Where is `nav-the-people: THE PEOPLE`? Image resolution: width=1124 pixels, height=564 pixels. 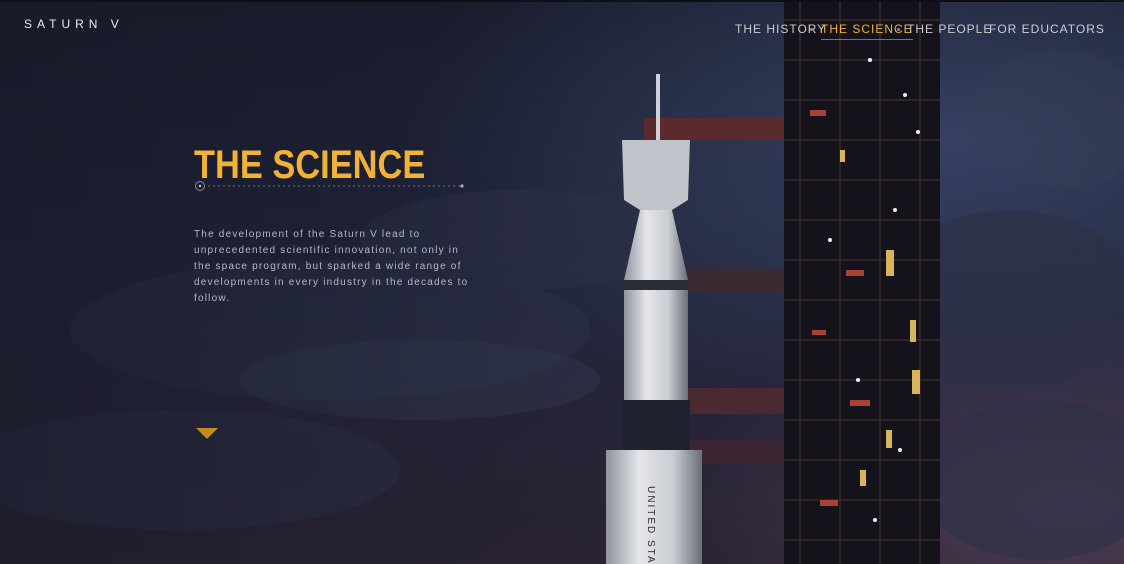
nav-the-people: THE PEOPLE is located at coordinates (949, 29).